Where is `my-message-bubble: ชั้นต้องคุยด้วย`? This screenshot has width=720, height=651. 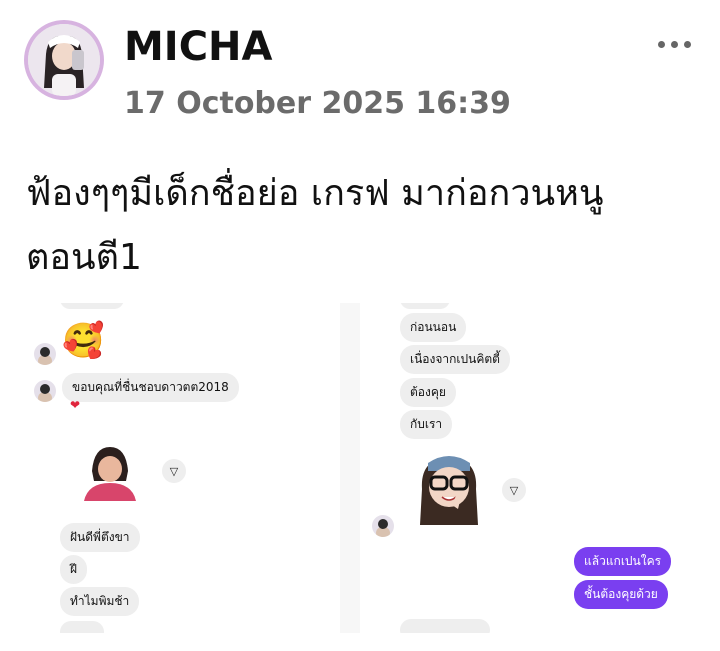 my-message-bubble: ชั้นต้องคุยด้วย is located at coordinates (621, 594).